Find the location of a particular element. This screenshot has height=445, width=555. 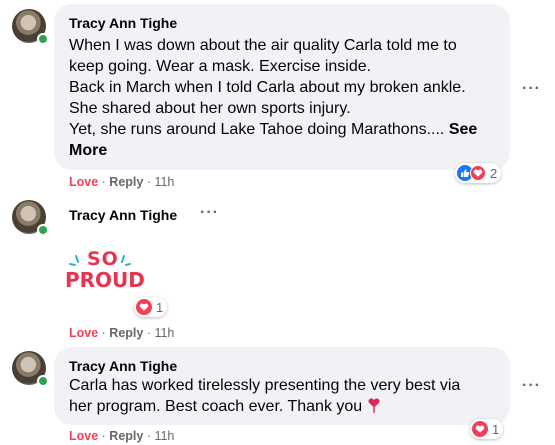

so-proud-sticker: SO PROUD is located at coordinates (103, 274).